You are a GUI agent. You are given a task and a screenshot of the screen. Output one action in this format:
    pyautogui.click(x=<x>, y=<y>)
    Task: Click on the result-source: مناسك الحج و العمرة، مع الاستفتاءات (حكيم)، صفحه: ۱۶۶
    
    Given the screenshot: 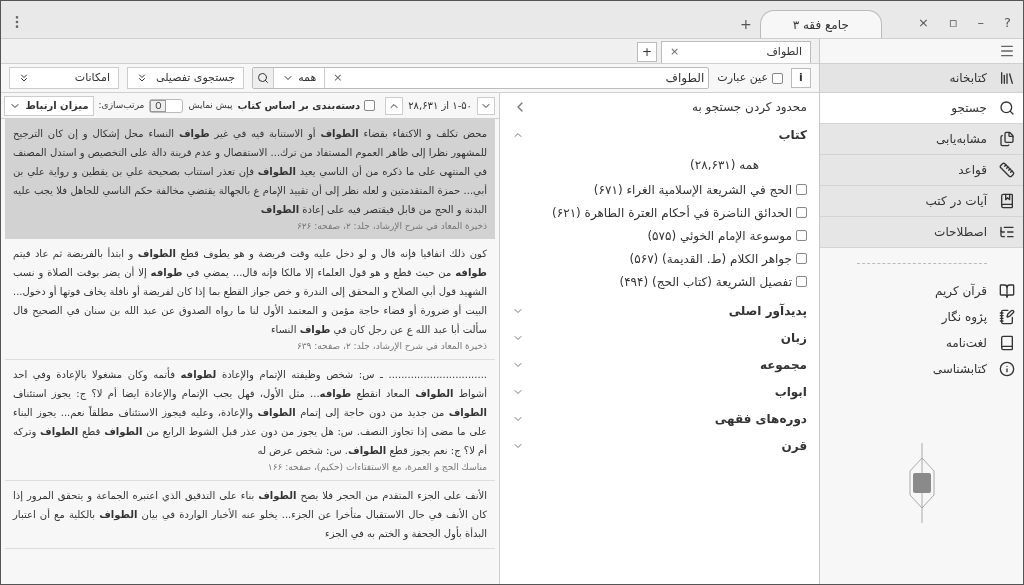 What is the action you would take?
    pyautogui.click(x=376, y=468)
    